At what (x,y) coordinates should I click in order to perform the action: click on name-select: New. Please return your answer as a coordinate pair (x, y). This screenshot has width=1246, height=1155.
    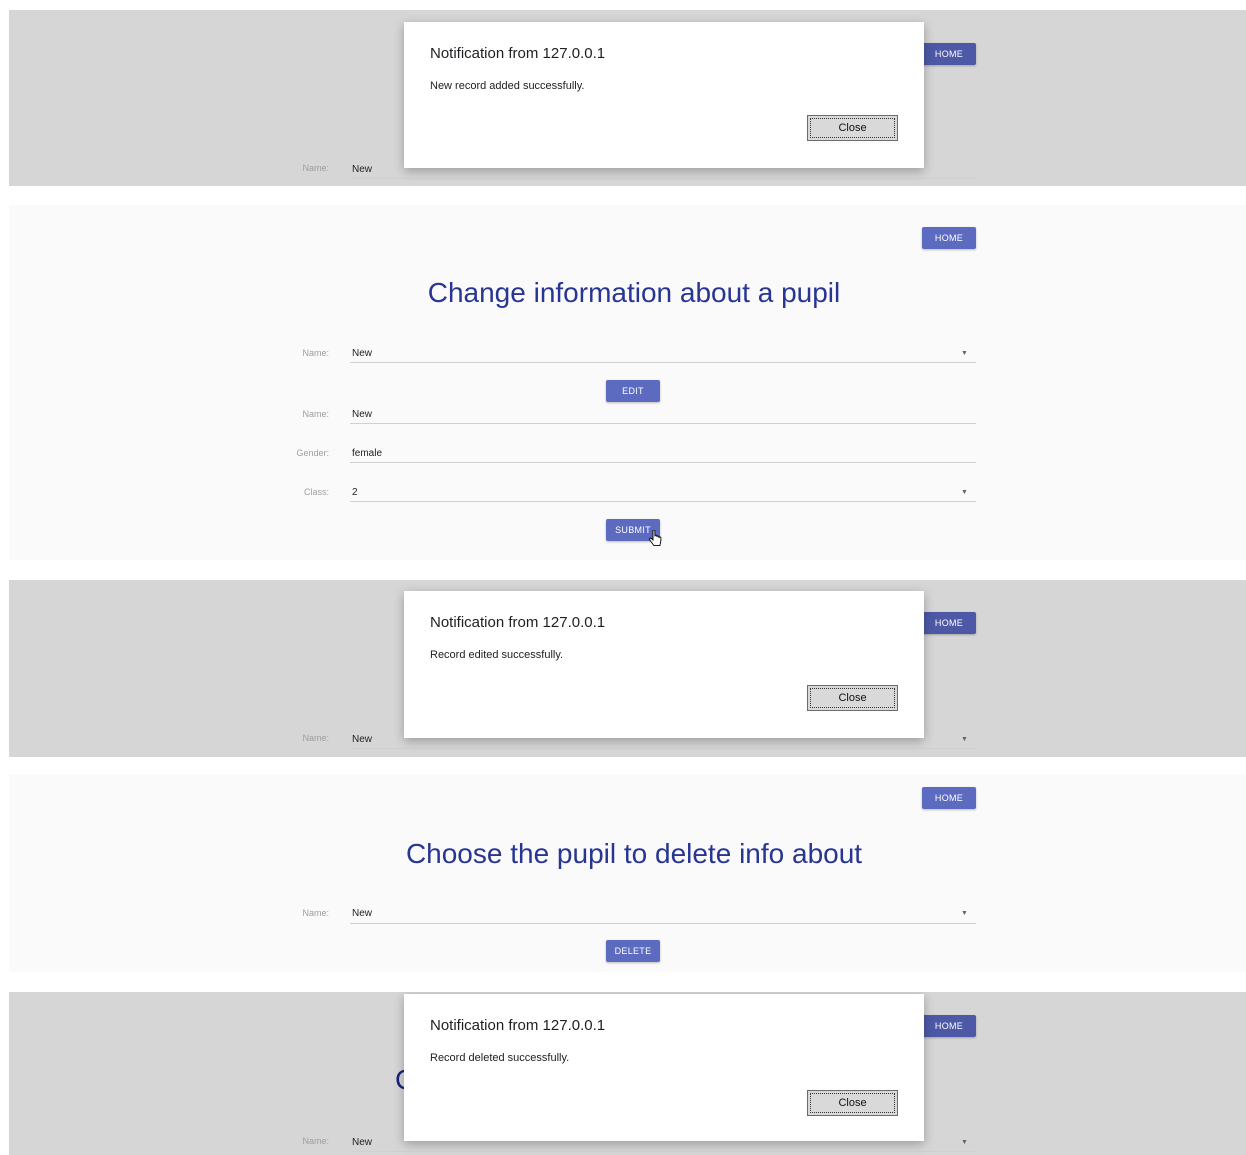
    Looking at the image, I should click on (362, 913).